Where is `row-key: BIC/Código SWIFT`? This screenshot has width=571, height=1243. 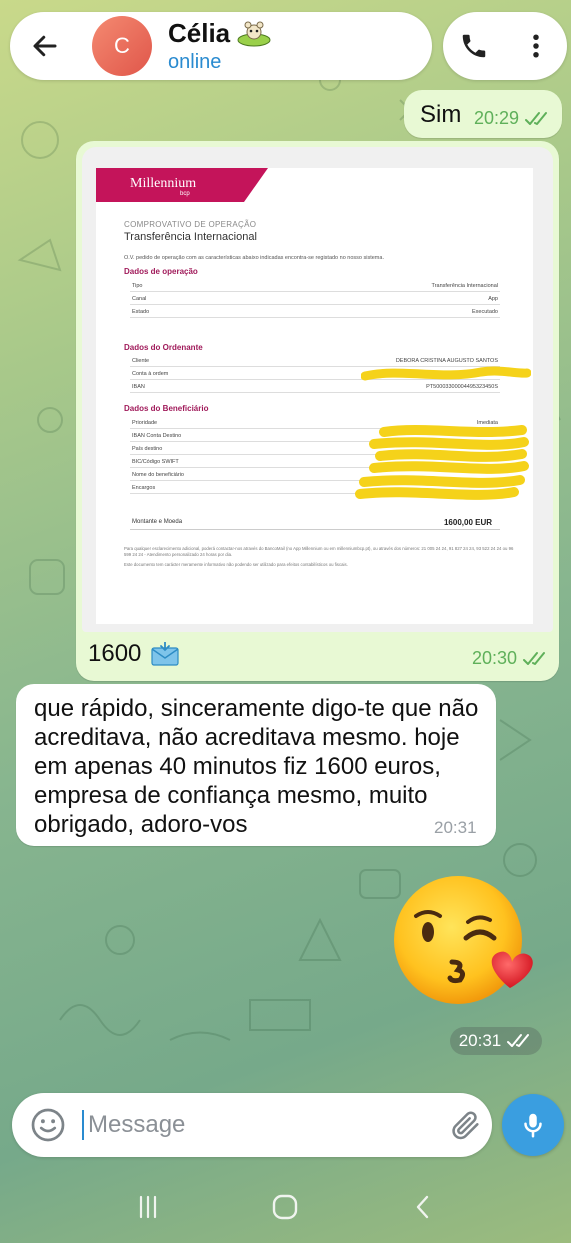
row-key: BIC/Código SWIFT is located at coordinates (155, 462).